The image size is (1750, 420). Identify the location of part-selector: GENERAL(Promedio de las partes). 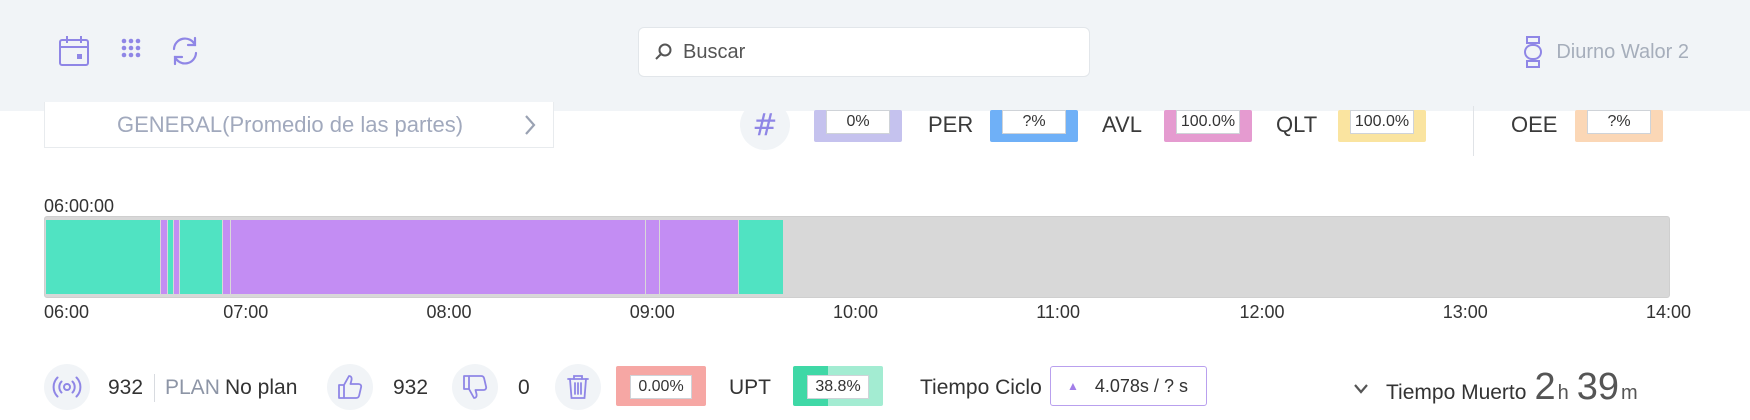
(299, 125).